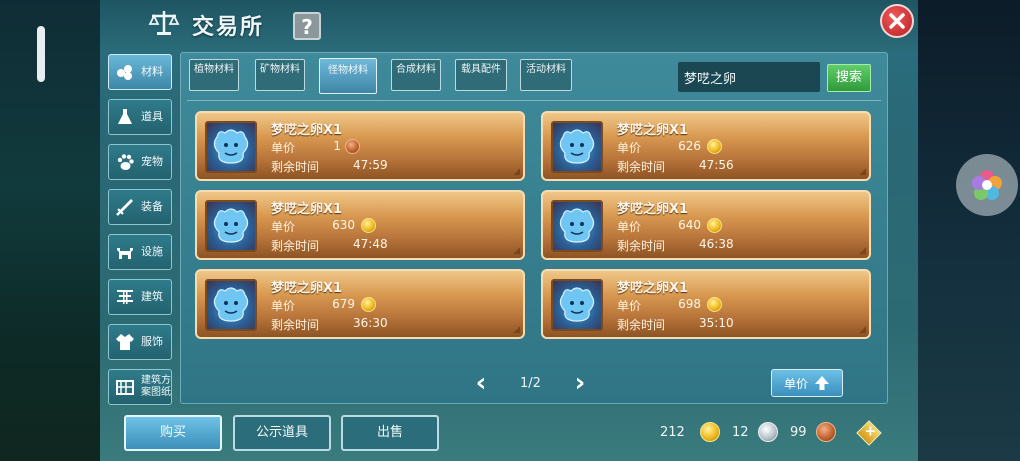 The width and height of the screenshot is (1020, 461). I want to click on search-button: 搜索, so click(849, 78).